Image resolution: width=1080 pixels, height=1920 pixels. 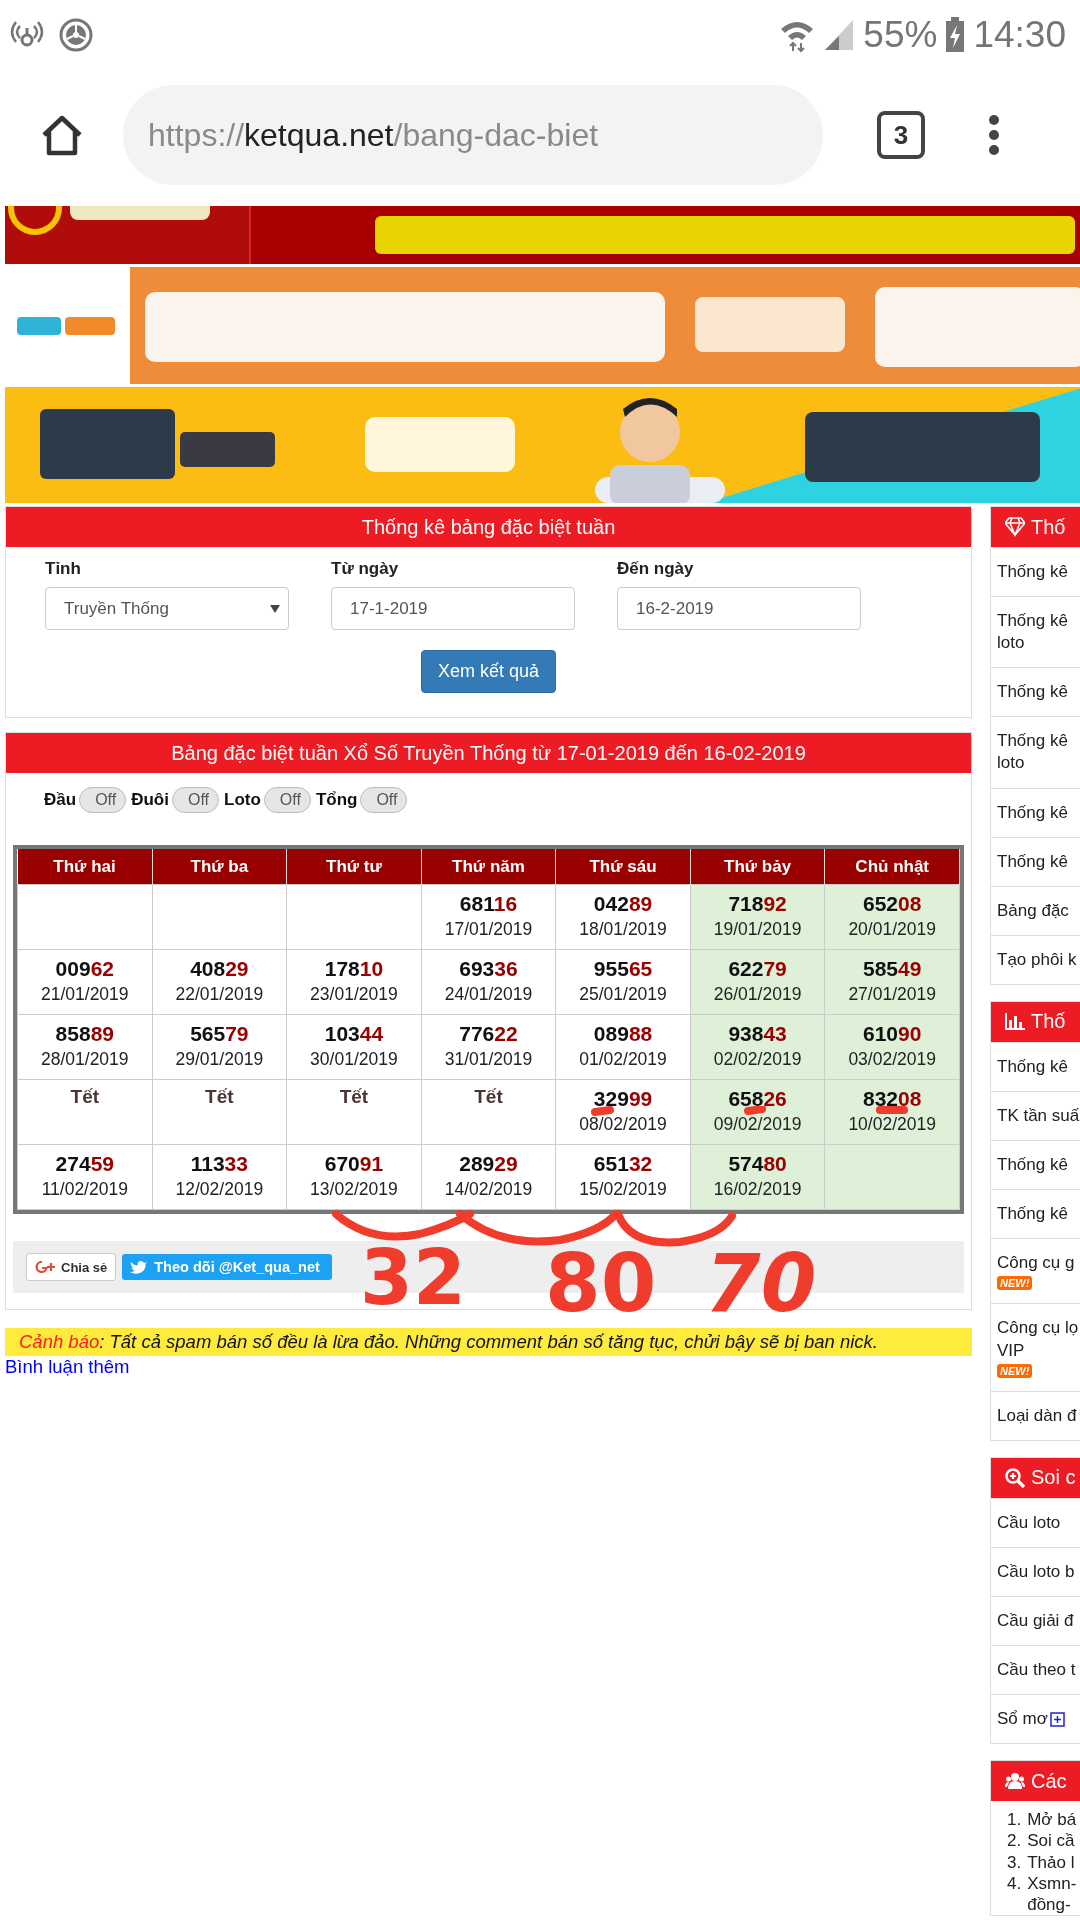 What do you see at coordinates (1051, 1862) in the screenshot?
I see `sidebar-link: Thảo l` at bounding box center [1051, 1862].